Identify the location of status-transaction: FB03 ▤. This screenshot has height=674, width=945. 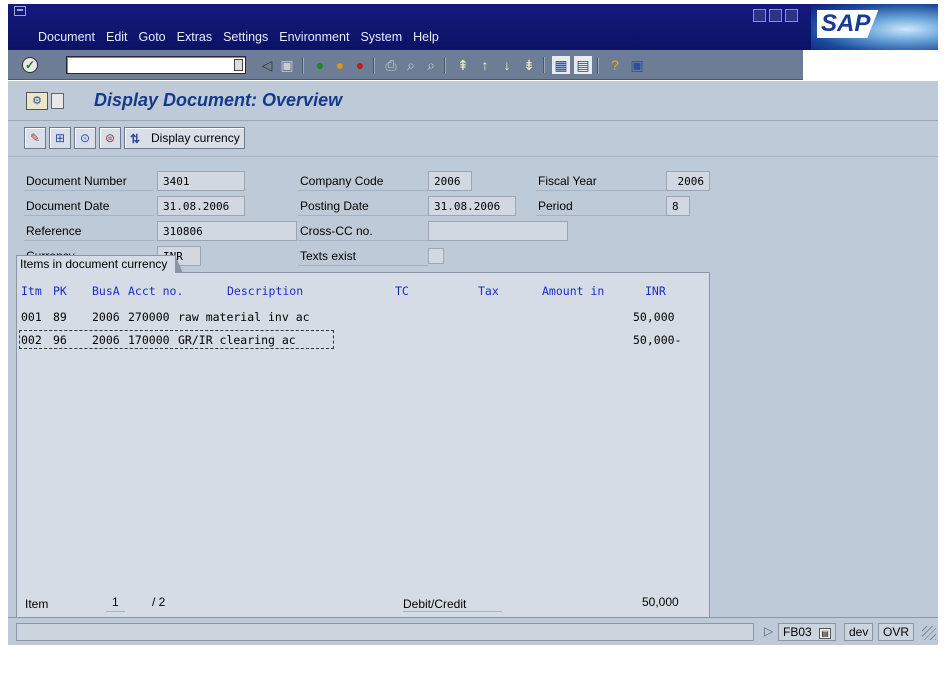
(807, 632).